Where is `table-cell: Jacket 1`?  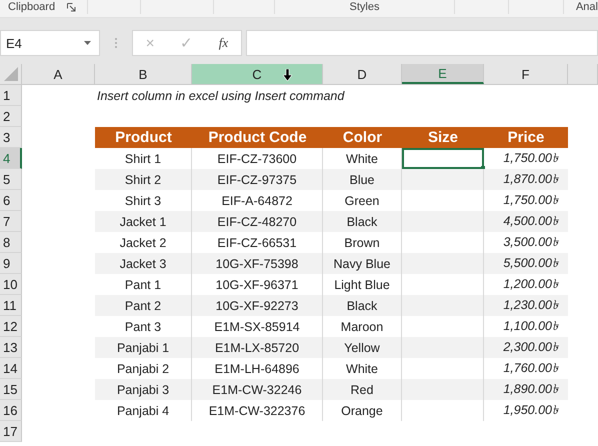 table-cell: Jacket 1 is located at coordinates (143, 221).